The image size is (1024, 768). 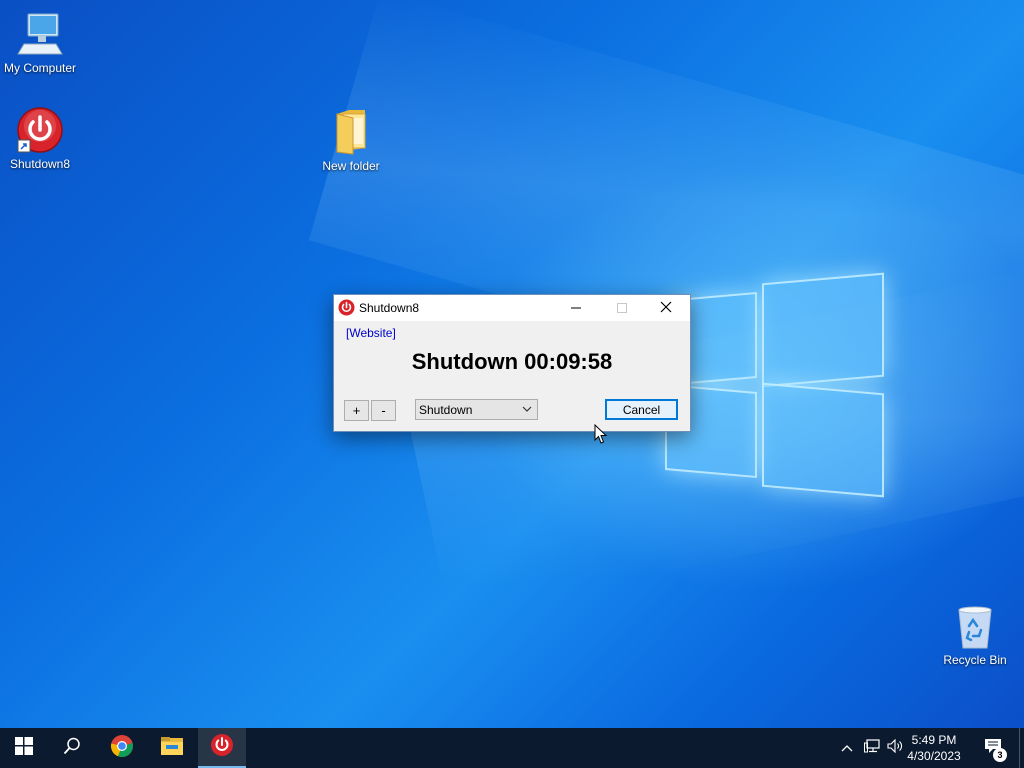 I want to click on show-hidden-icons-button, so click(x=847, y=748).